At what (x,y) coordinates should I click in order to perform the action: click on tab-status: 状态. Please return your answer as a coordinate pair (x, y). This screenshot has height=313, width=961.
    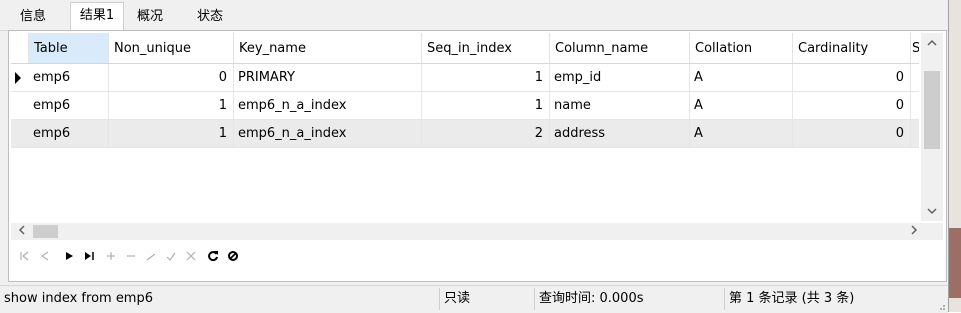
    Looking at the image, I should click on (210, 17).